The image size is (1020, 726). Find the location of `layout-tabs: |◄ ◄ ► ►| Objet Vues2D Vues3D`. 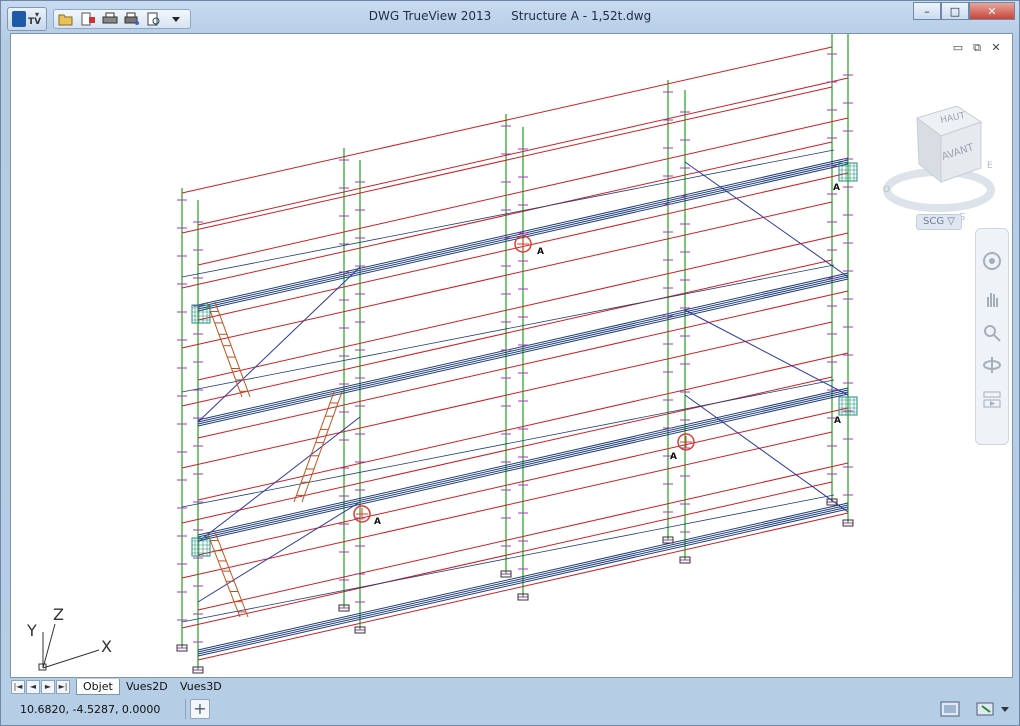

layout-tabs: |◄ ◄ ► ►| Objet Vues2D Vues3D is located at coordinates (511, 687).